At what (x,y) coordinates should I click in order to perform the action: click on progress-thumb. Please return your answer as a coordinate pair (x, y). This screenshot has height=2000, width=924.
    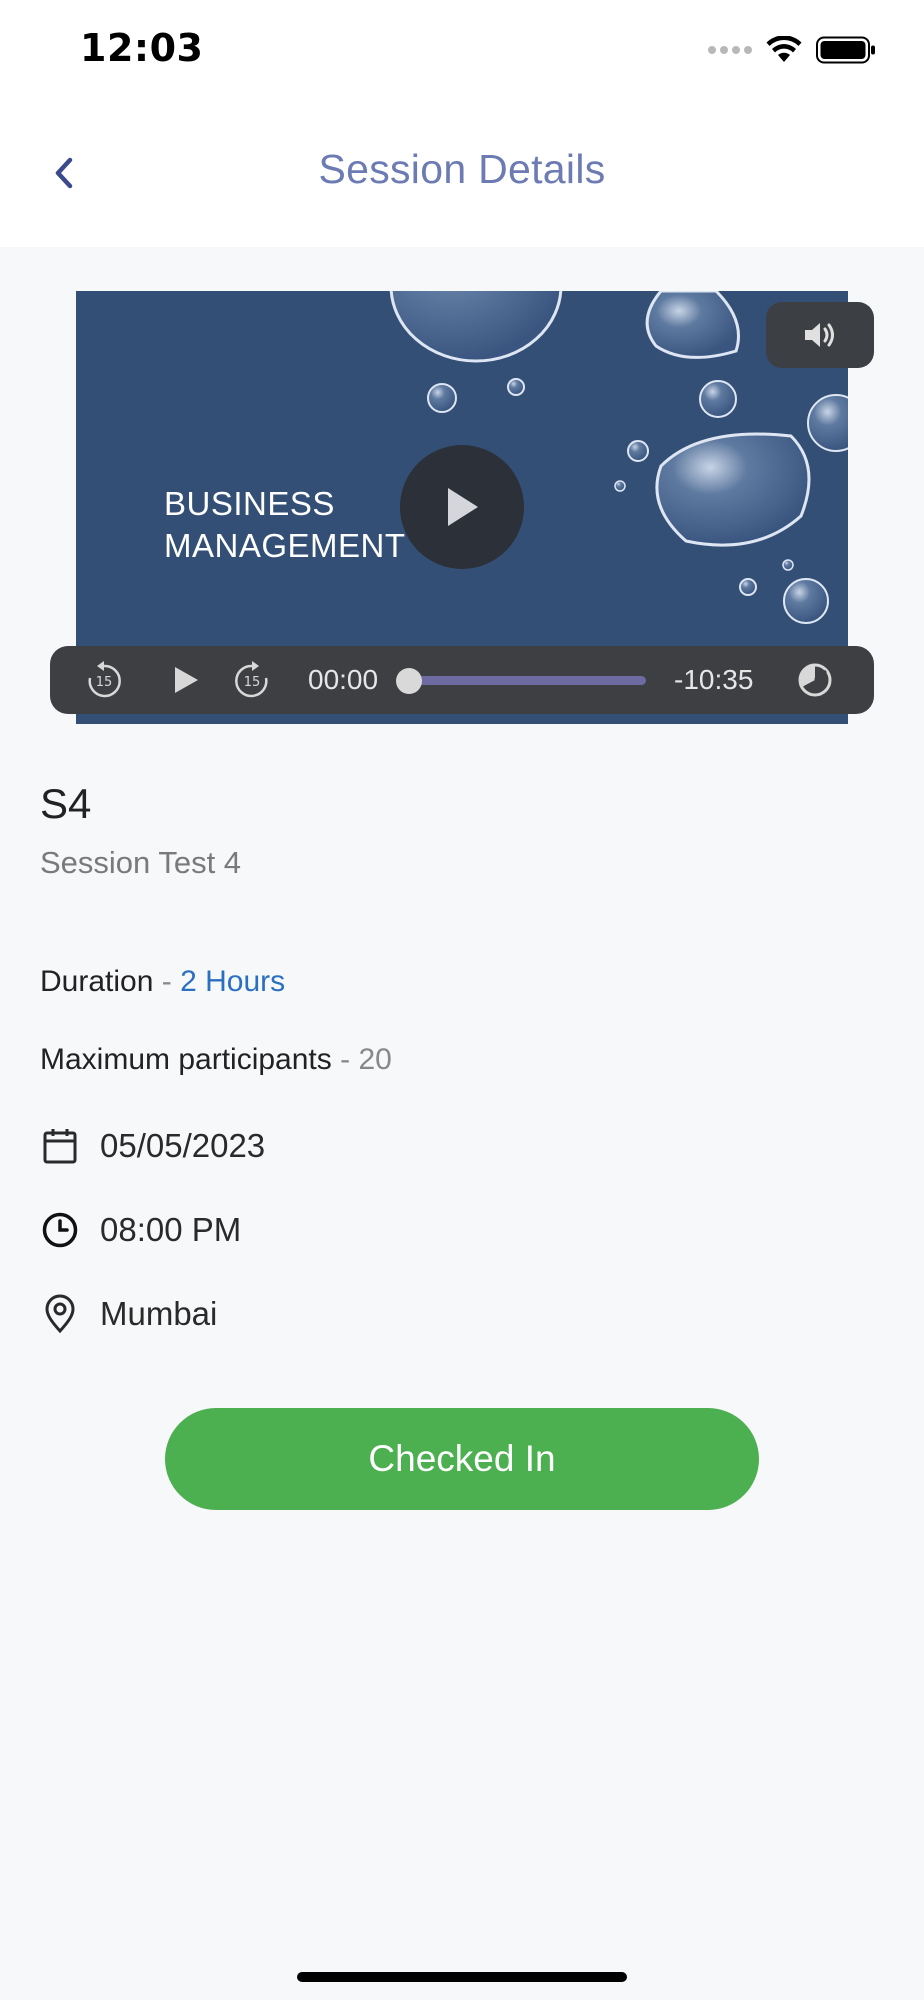
    Looking at the image, I should click on (409, 681).